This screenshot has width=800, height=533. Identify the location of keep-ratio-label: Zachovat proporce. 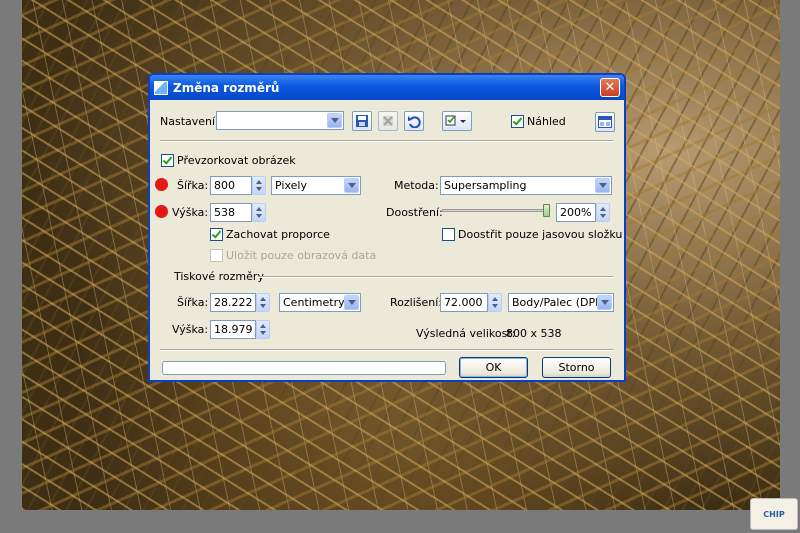
(278, 234).